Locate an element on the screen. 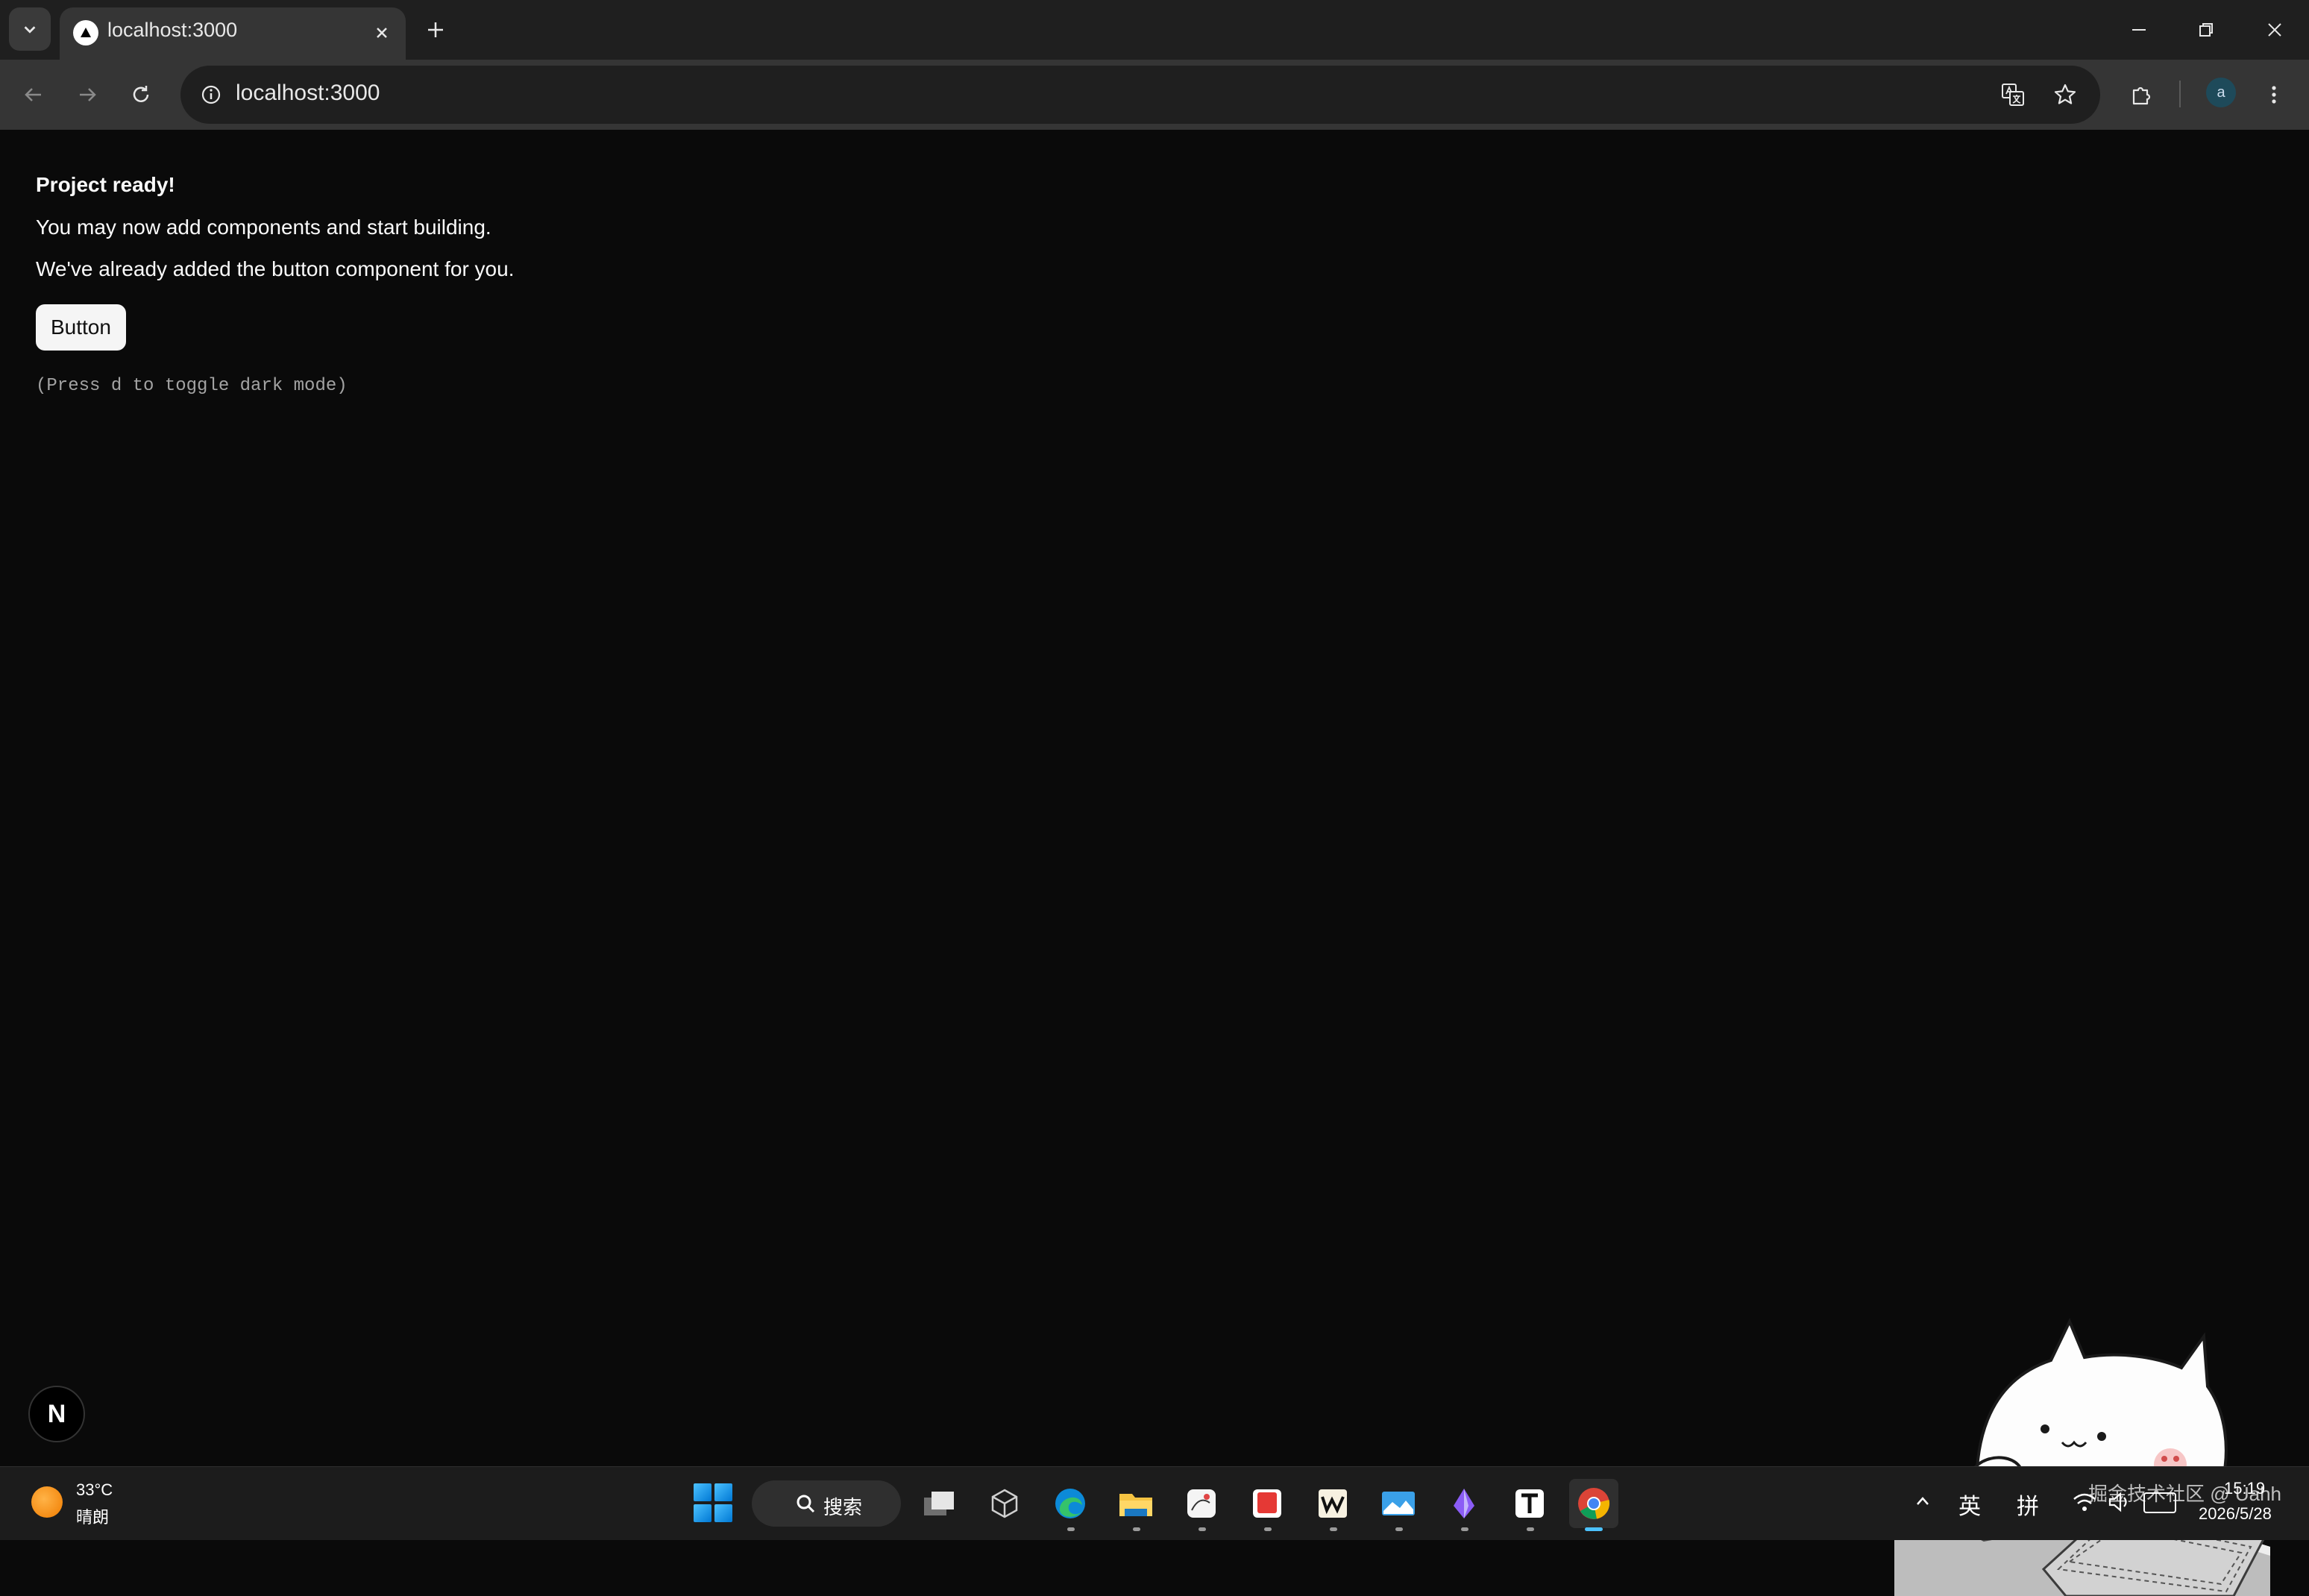 Image resolution: width=2309 pixels, height=1596 pixels. toolbar-divider is located at coordinates (2180, 94).